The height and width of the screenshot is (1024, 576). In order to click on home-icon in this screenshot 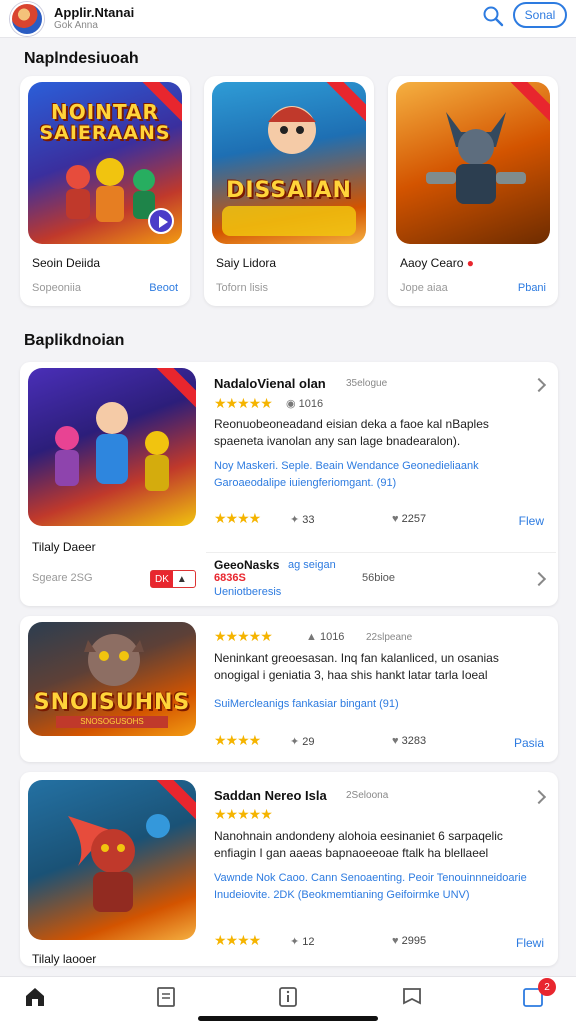, I will do `click(35, 997)`.